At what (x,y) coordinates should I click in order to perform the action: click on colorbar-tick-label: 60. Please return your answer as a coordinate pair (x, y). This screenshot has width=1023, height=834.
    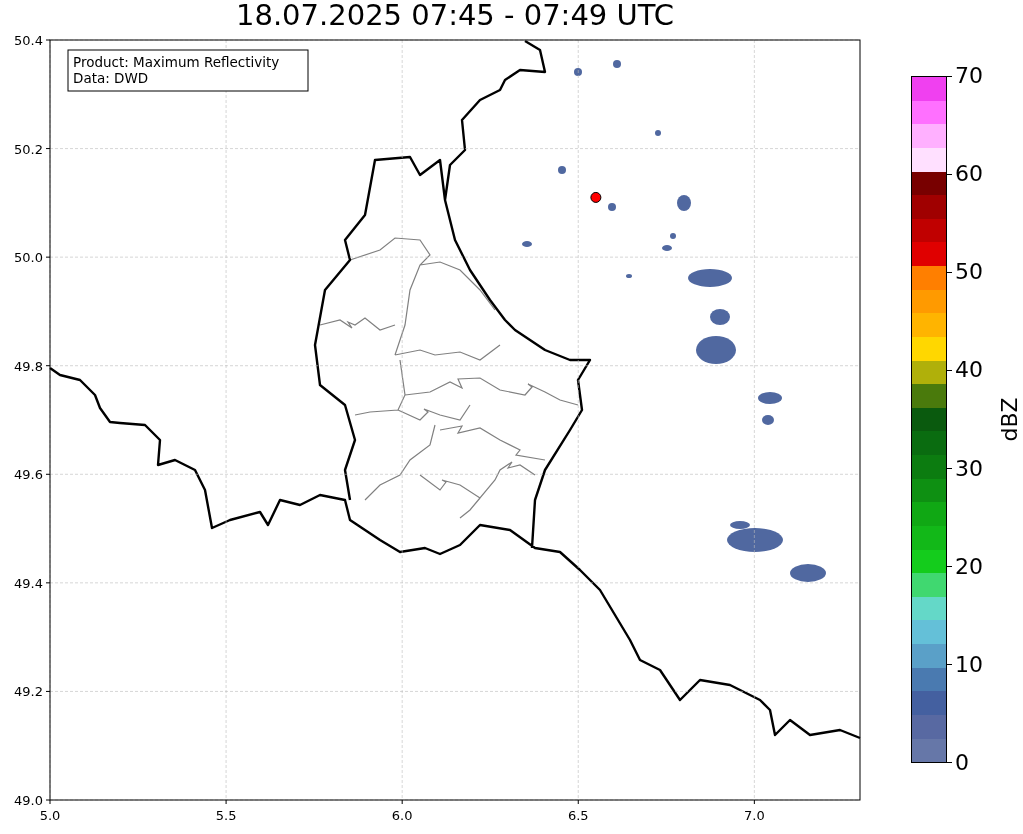
    Looking at the image, I should click on (968, 174).